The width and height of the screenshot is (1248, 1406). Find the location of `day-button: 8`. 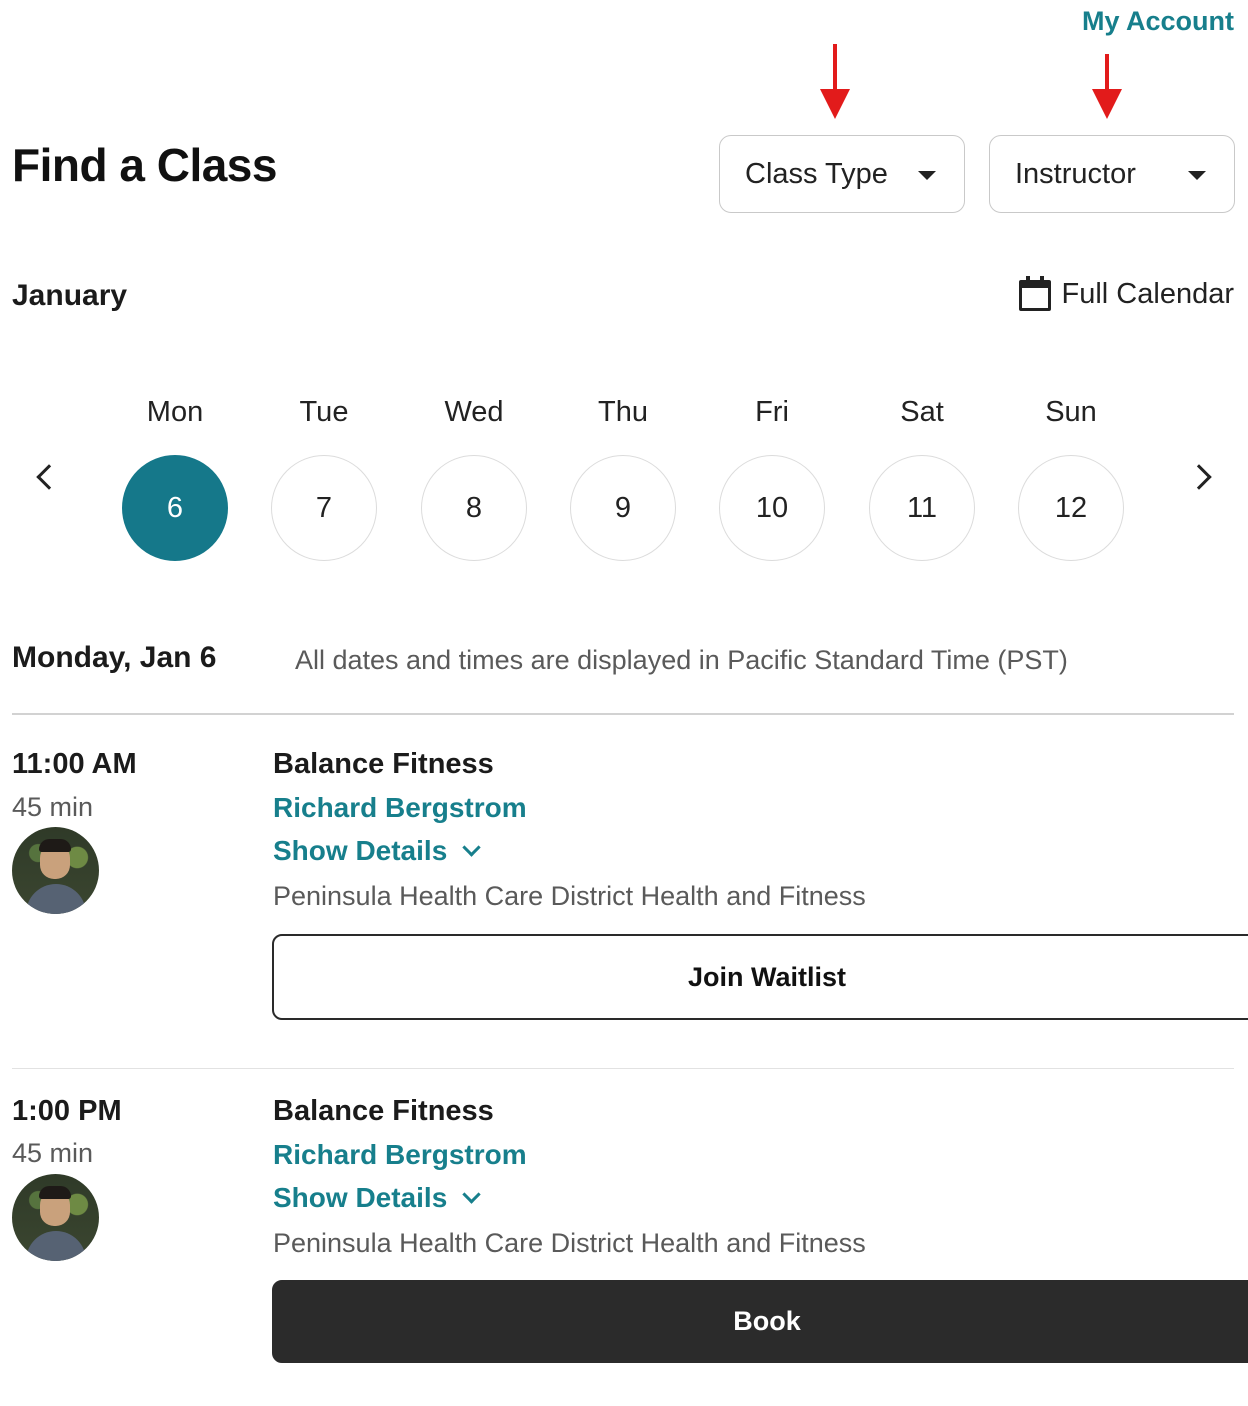

day-button: 8 is located at coordinates (474, 508).